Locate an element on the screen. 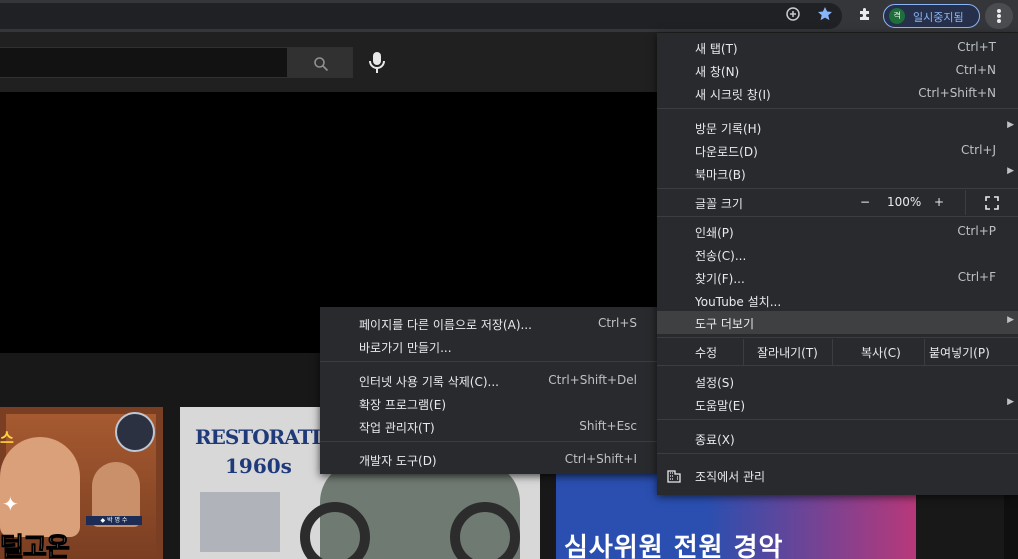 The image size is (1018, 559). search-button is located at coordinates (320, 62).